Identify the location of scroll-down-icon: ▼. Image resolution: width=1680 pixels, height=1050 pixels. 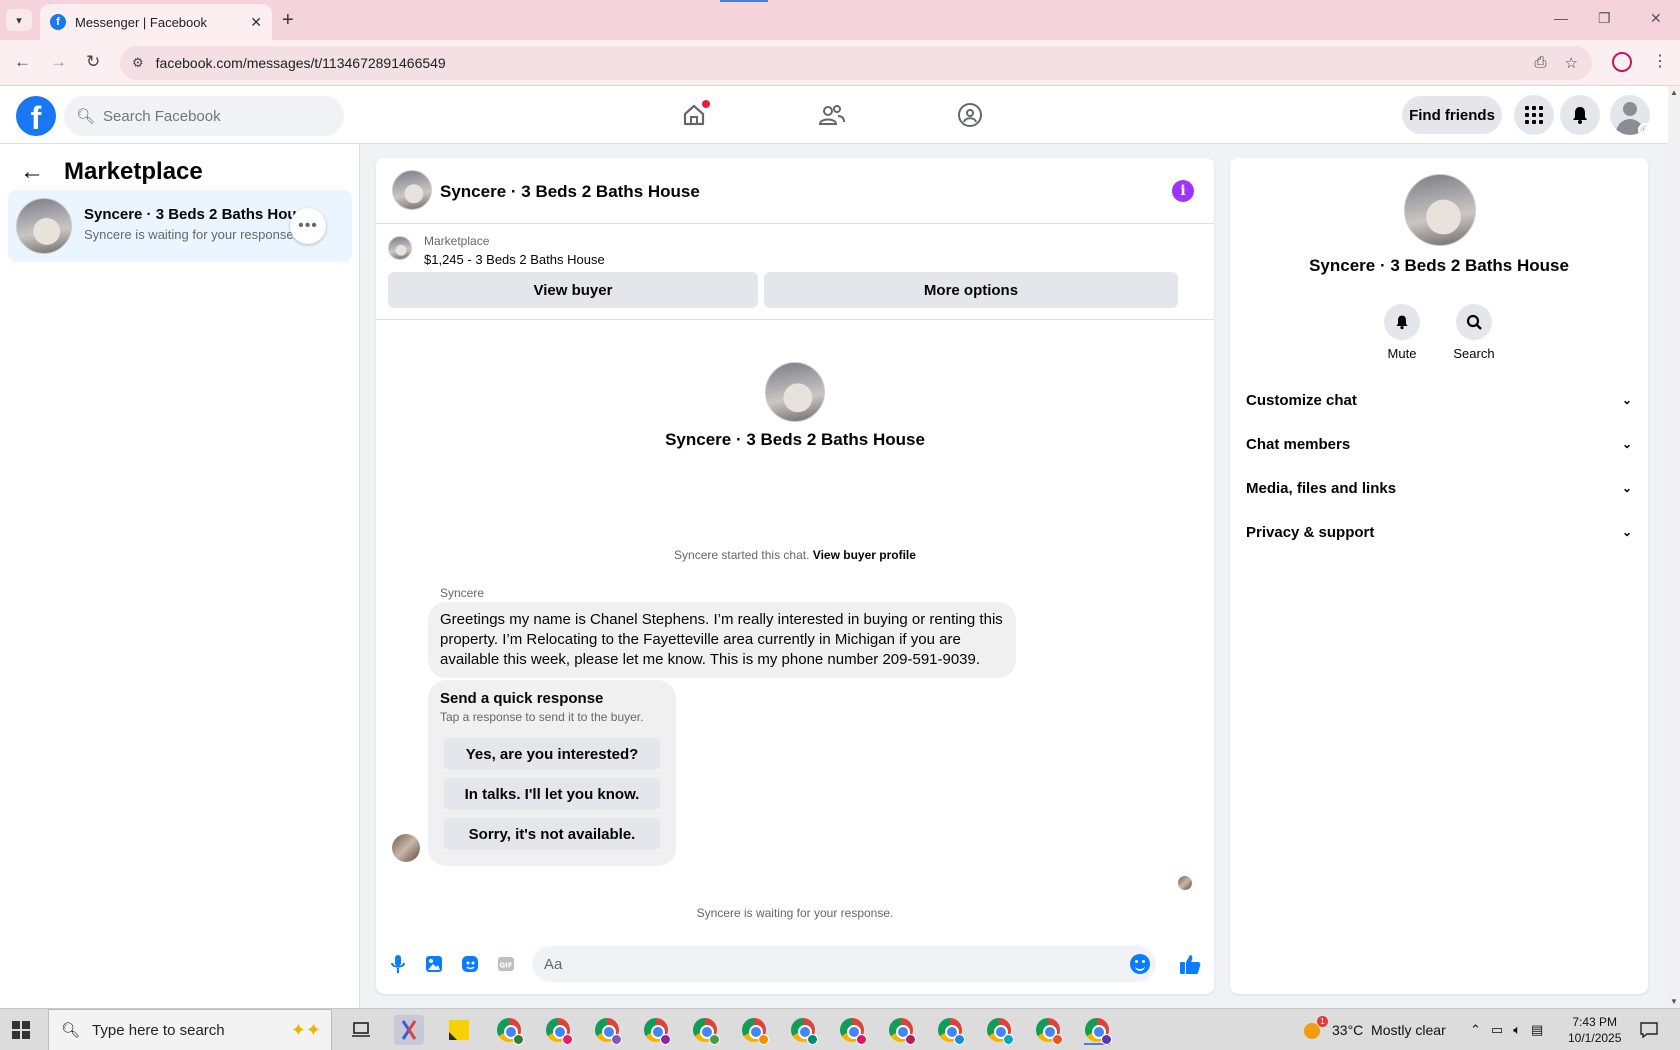
(1674, 1001).